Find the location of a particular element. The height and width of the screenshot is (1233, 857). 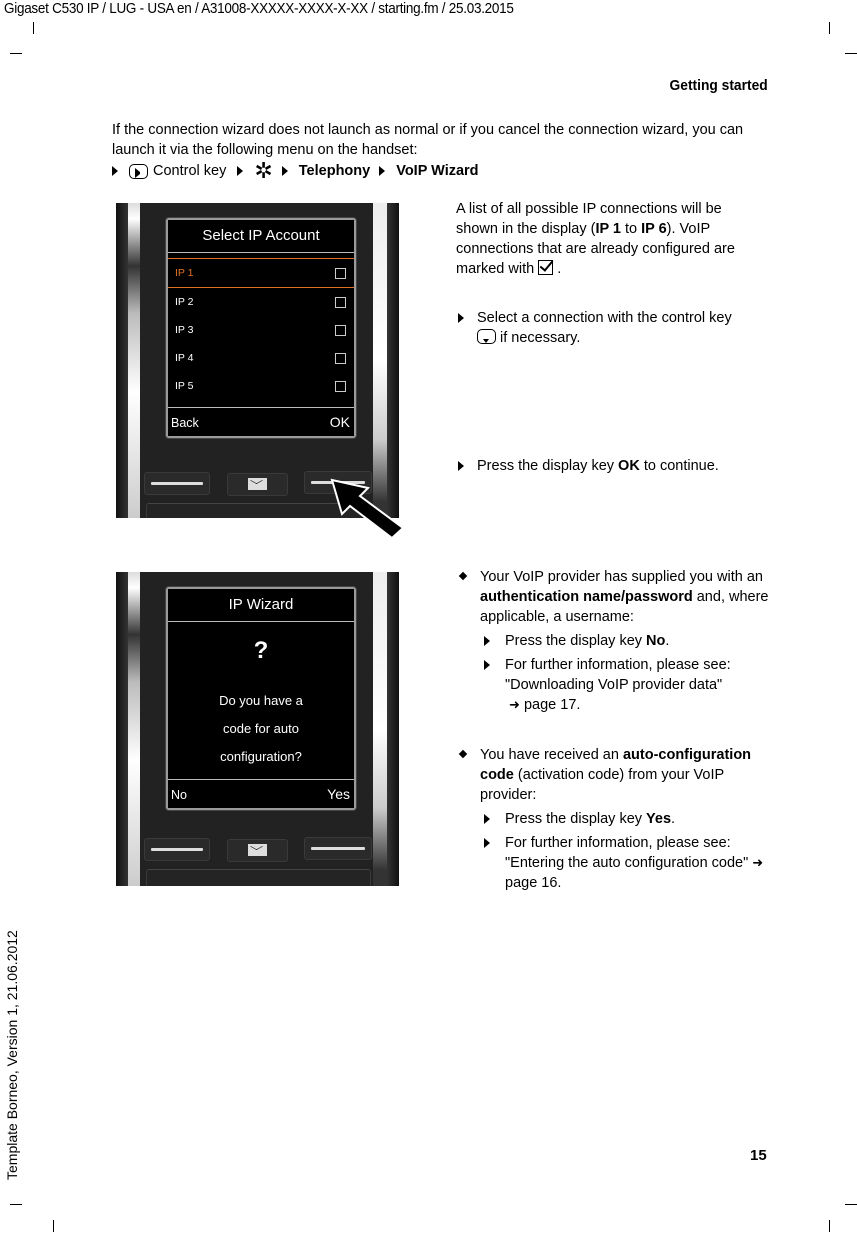

soft-key-ok: OK is located at coordinates (340, 422).